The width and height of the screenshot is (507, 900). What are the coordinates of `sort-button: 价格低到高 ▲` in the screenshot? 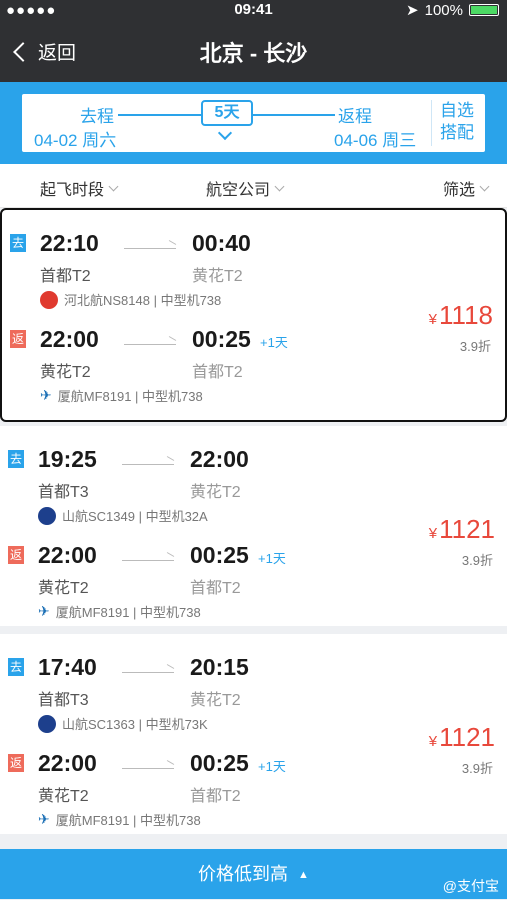 It's located at (253, 874).